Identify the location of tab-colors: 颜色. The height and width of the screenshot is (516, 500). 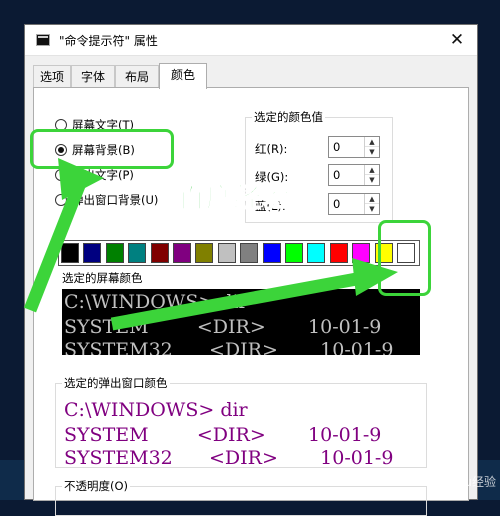
(183, 76).